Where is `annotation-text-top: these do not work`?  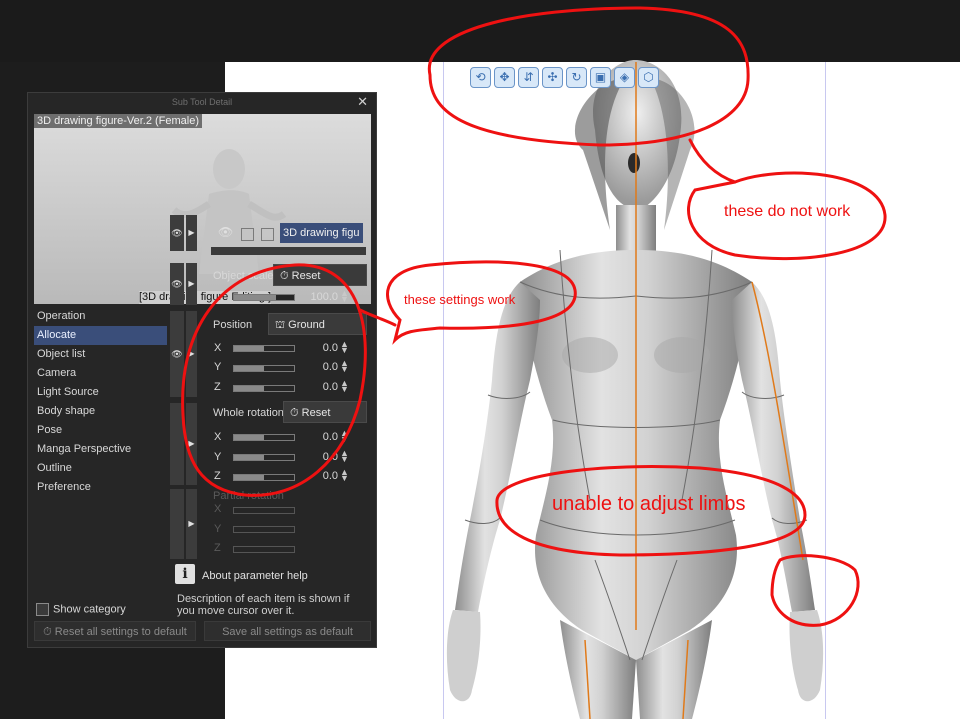 annotation-text-top: these do not work is located at coordinates (787, 211).